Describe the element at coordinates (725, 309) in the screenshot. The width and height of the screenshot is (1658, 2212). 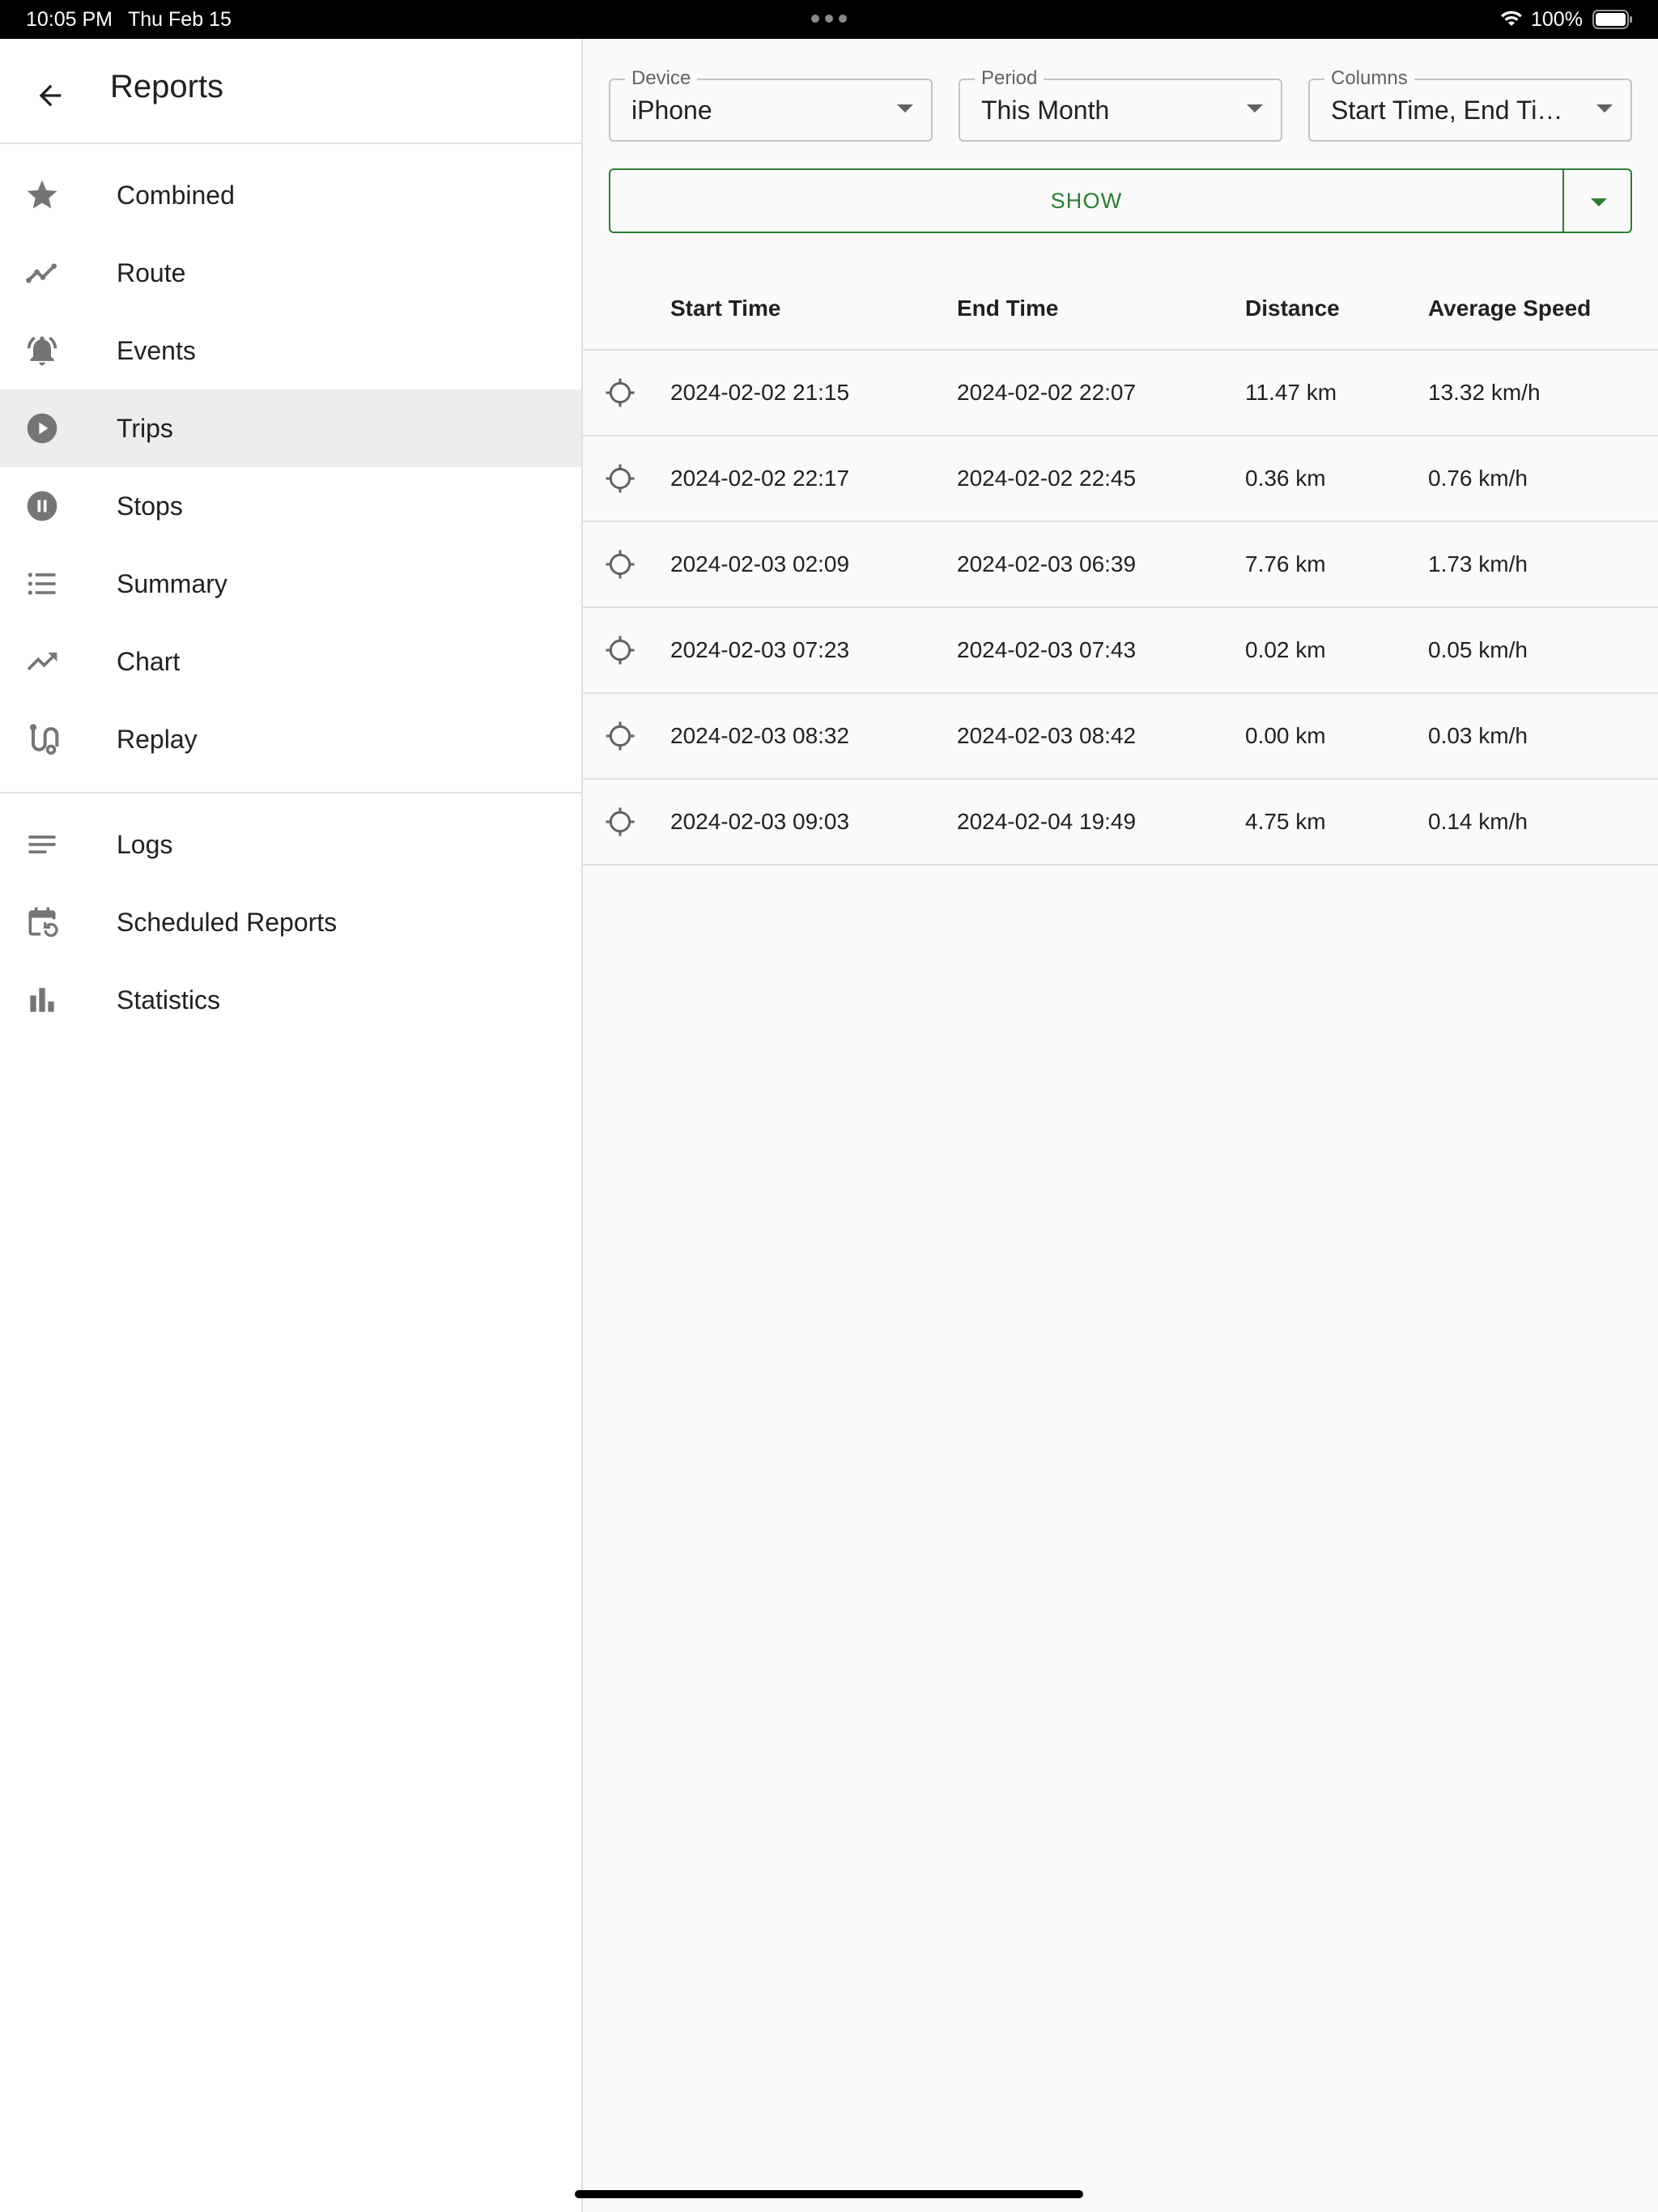
I see `column-header-start-time: Start Time` at that location.